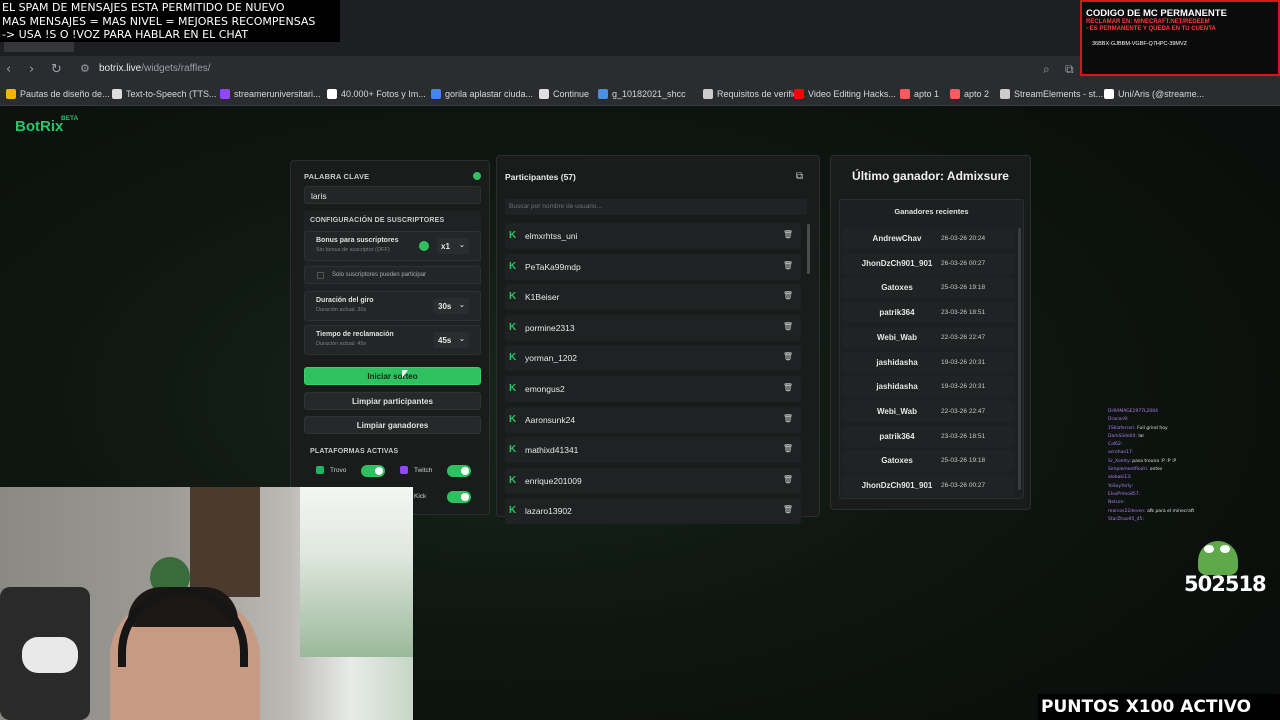 The image size is (1280, 720). I want to click on winner-name: JhonDzCh901_901, so click(897, 485).